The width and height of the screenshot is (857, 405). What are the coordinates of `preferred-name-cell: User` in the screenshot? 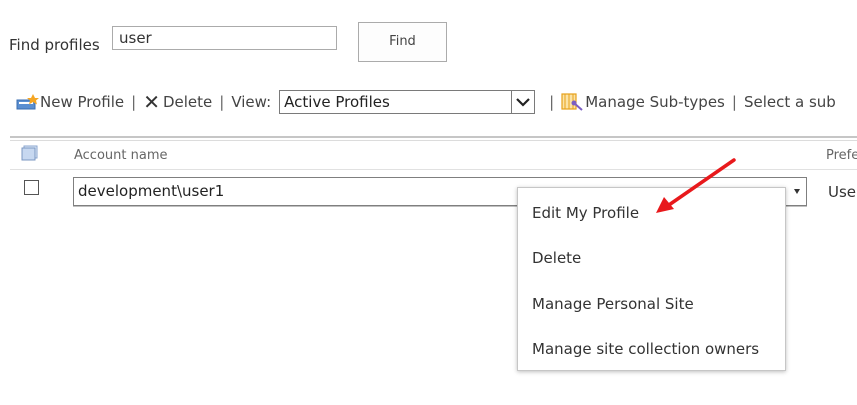 It's located at (842, 192).